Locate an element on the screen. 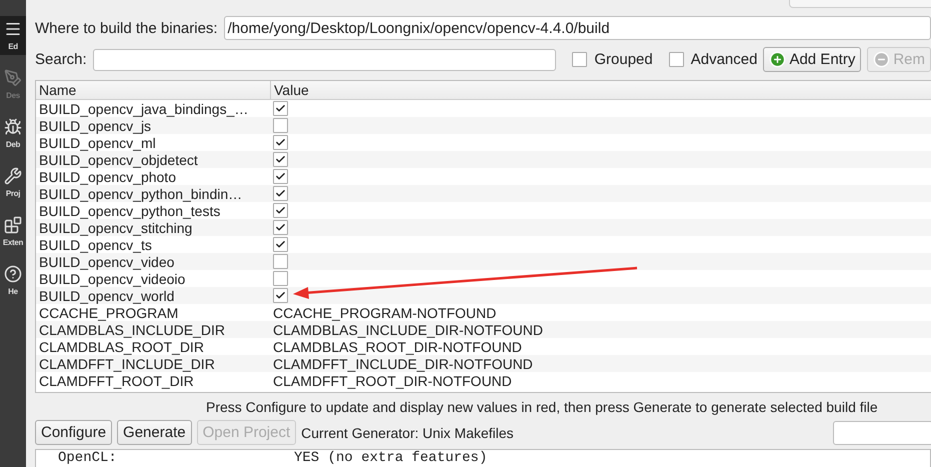 This screenshot has width=931, height=467. column-header: Name is located at coordinates (153, 90).